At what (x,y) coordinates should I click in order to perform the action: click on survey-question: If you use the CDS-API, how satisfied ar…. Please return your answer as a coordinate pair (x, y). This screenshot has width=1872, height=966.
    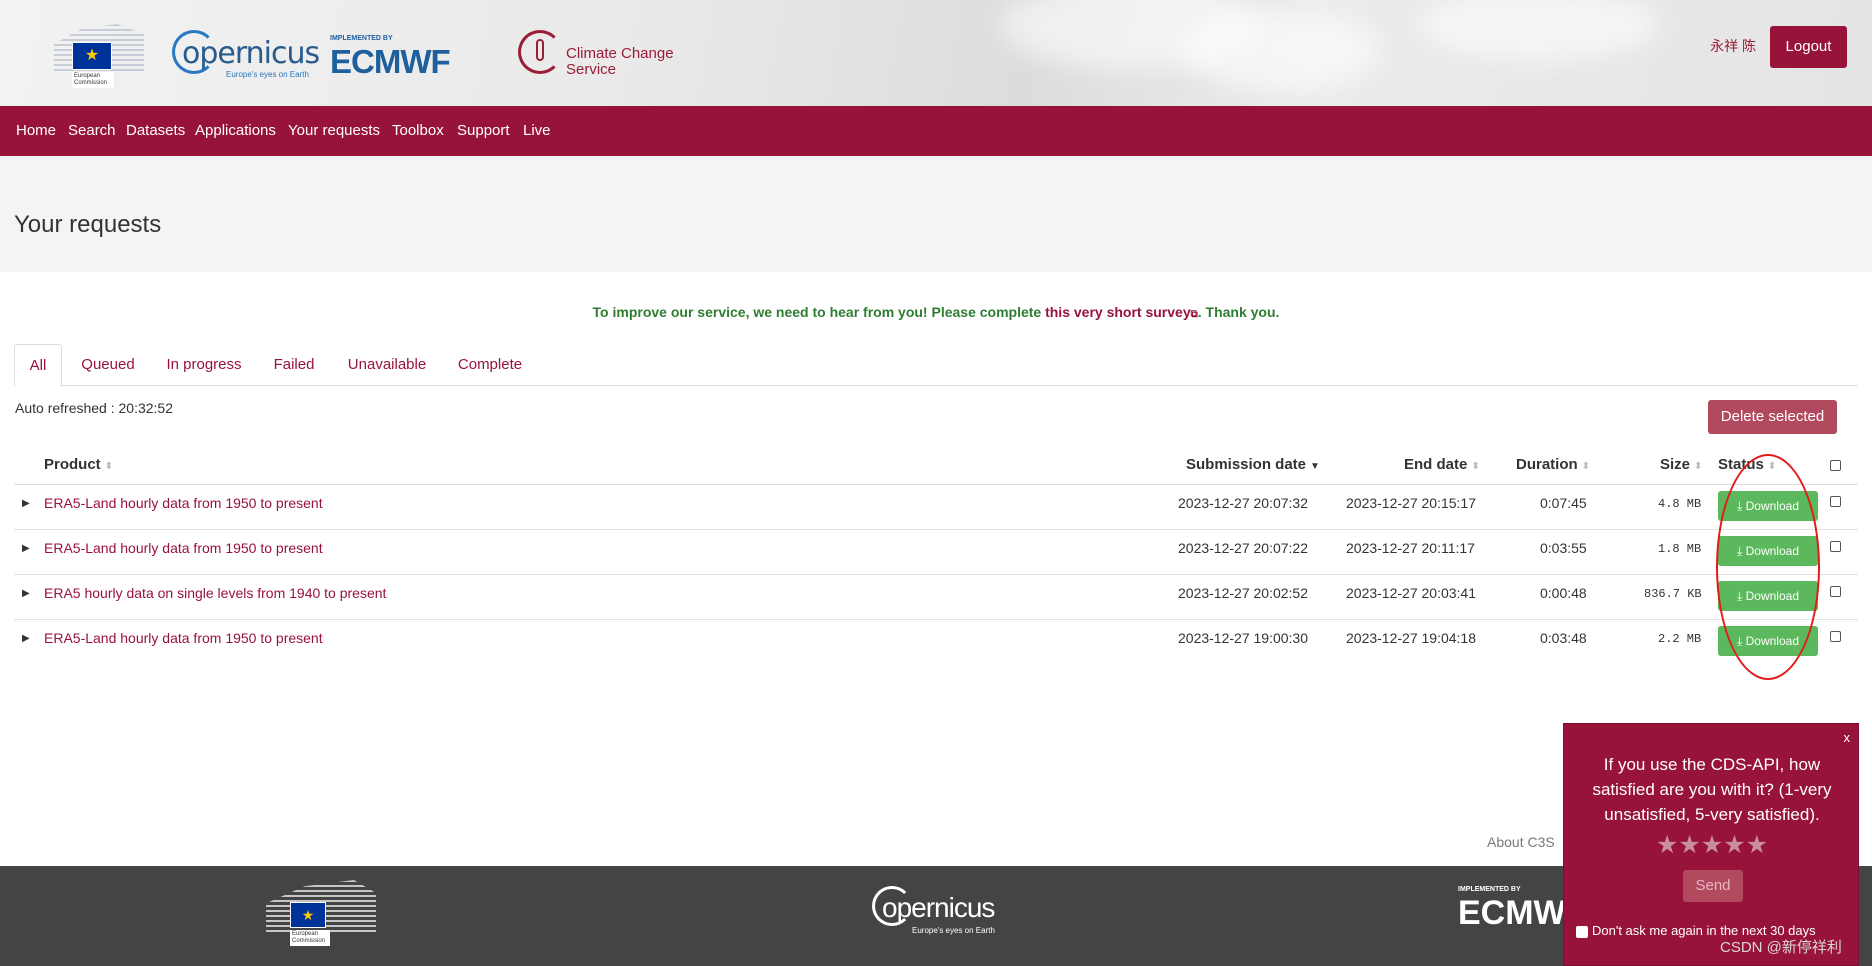
    Looking at the image, I should click on (1712, 789).